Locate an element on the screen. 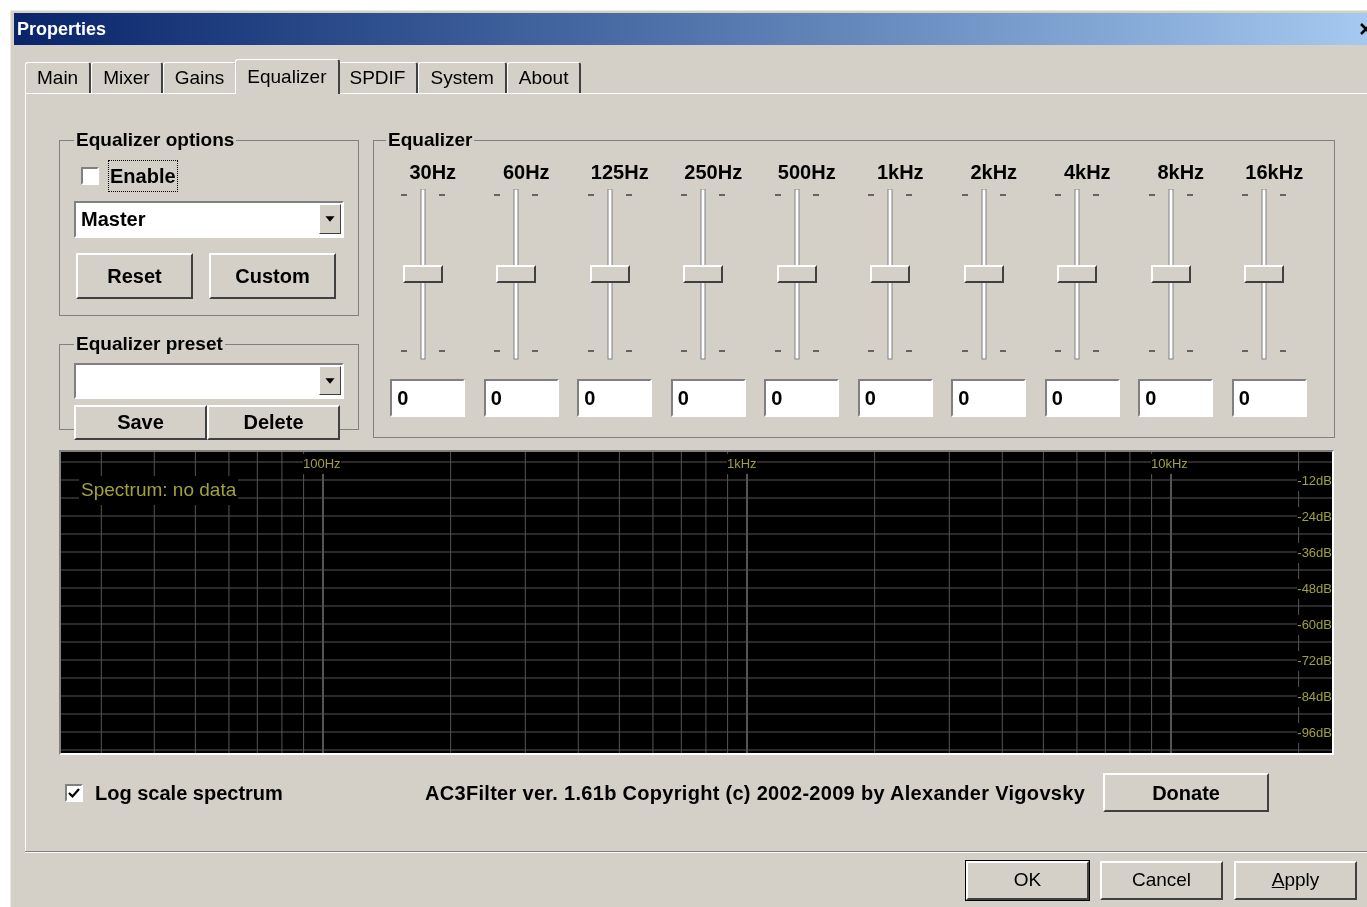 The image size is (1367, 907). group-title: Equalizer preset is located at coordinates (149, 344).